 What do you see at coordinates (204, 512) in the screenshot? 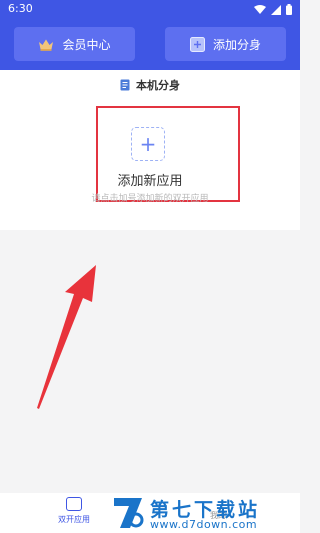
I see `site-watermark: 第七下载站 www.d7down.com` at bounding box center [204, 512].